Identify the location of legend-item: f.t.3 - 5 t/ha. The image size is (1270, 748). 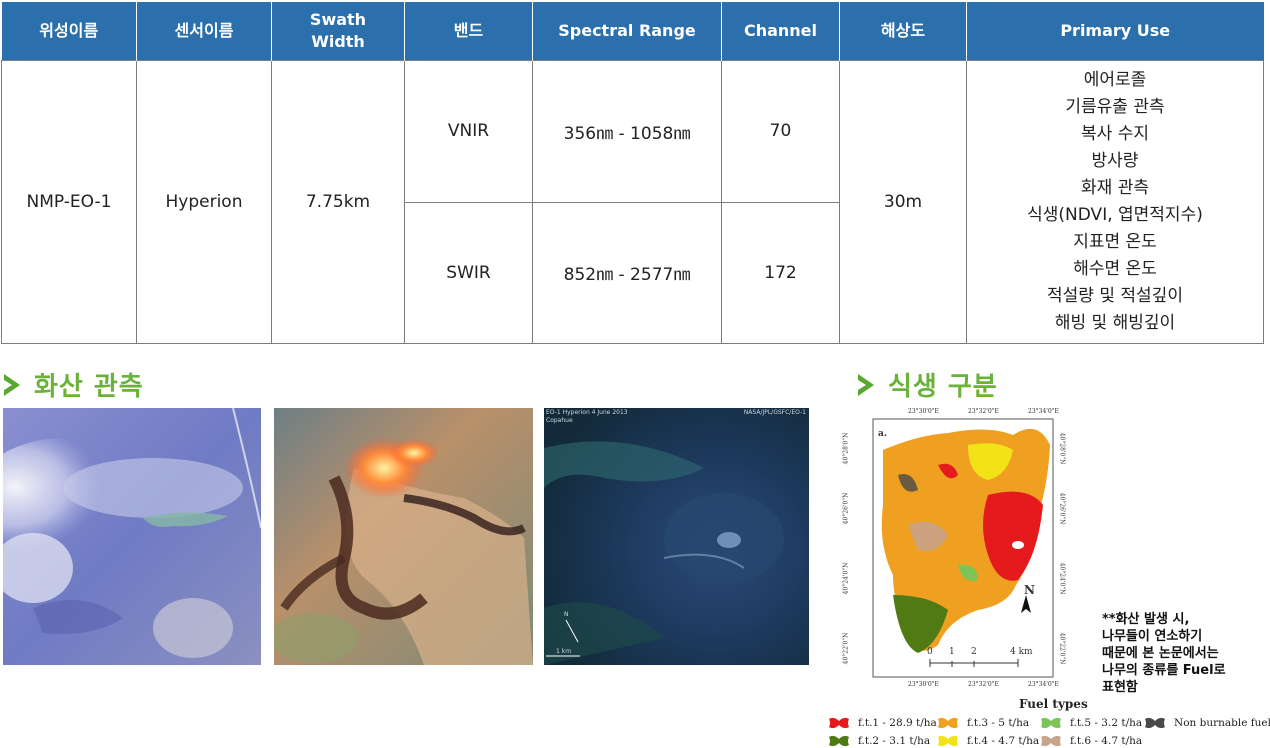
(983, 723).